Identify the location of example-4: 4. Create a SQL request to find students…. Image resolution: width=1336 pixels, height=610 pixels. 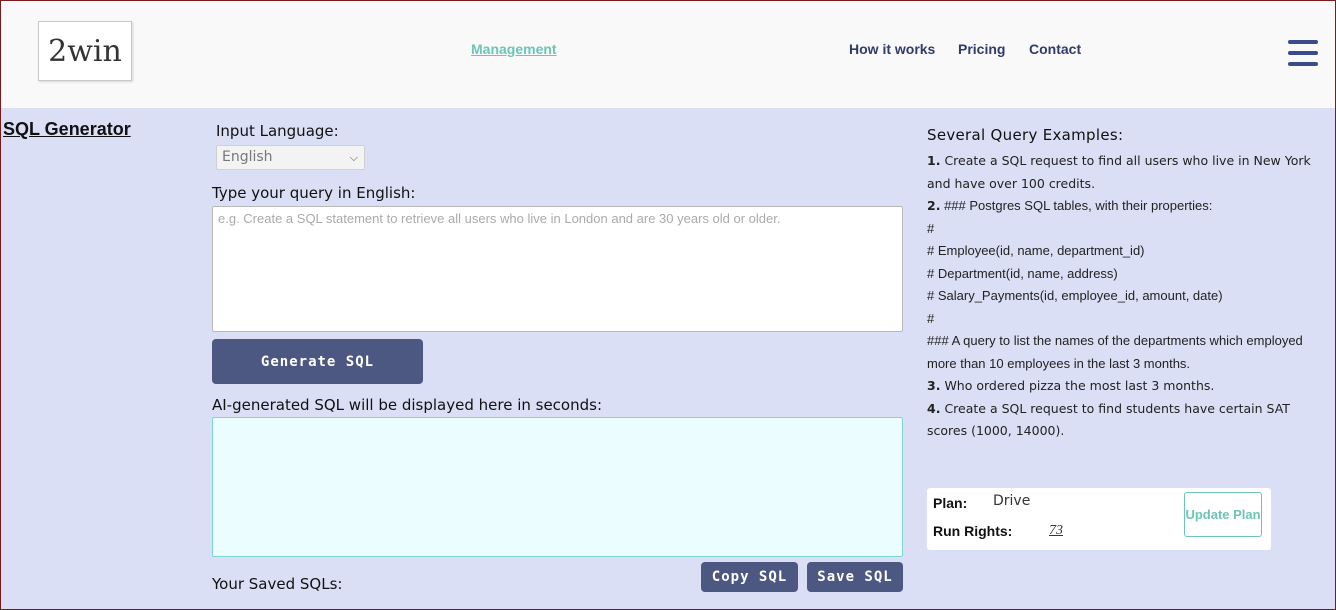
(1108, 419).